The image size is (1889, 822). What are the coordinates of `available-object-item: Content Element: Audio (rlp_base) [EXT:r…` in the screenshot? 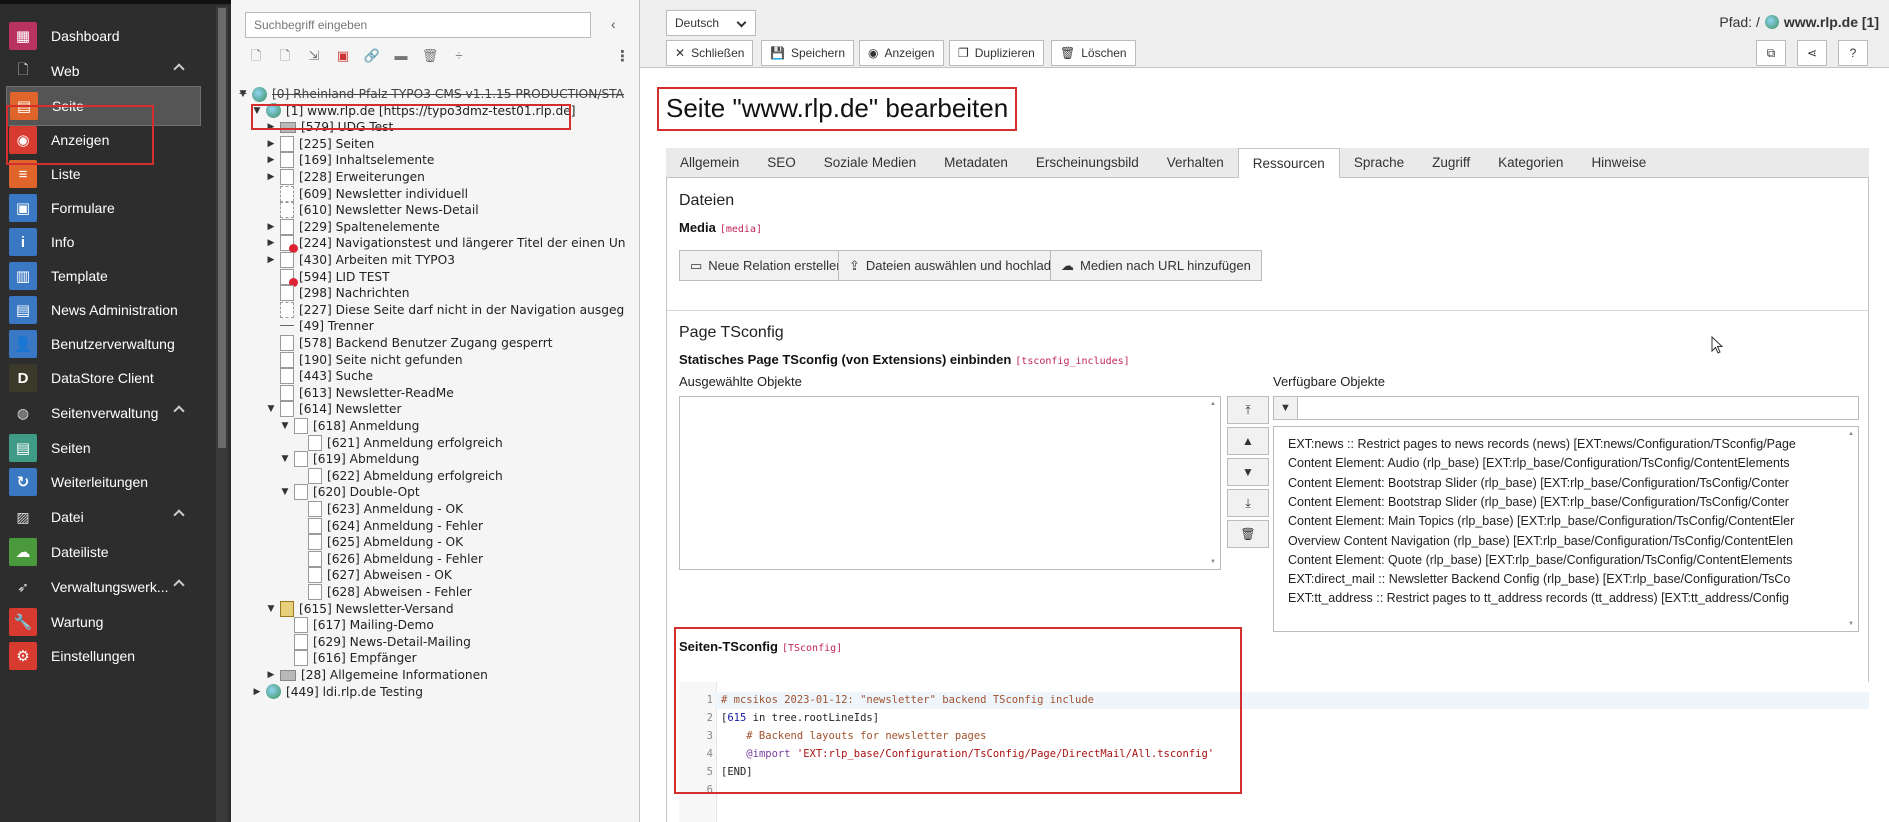 It's located at (1565, 463).